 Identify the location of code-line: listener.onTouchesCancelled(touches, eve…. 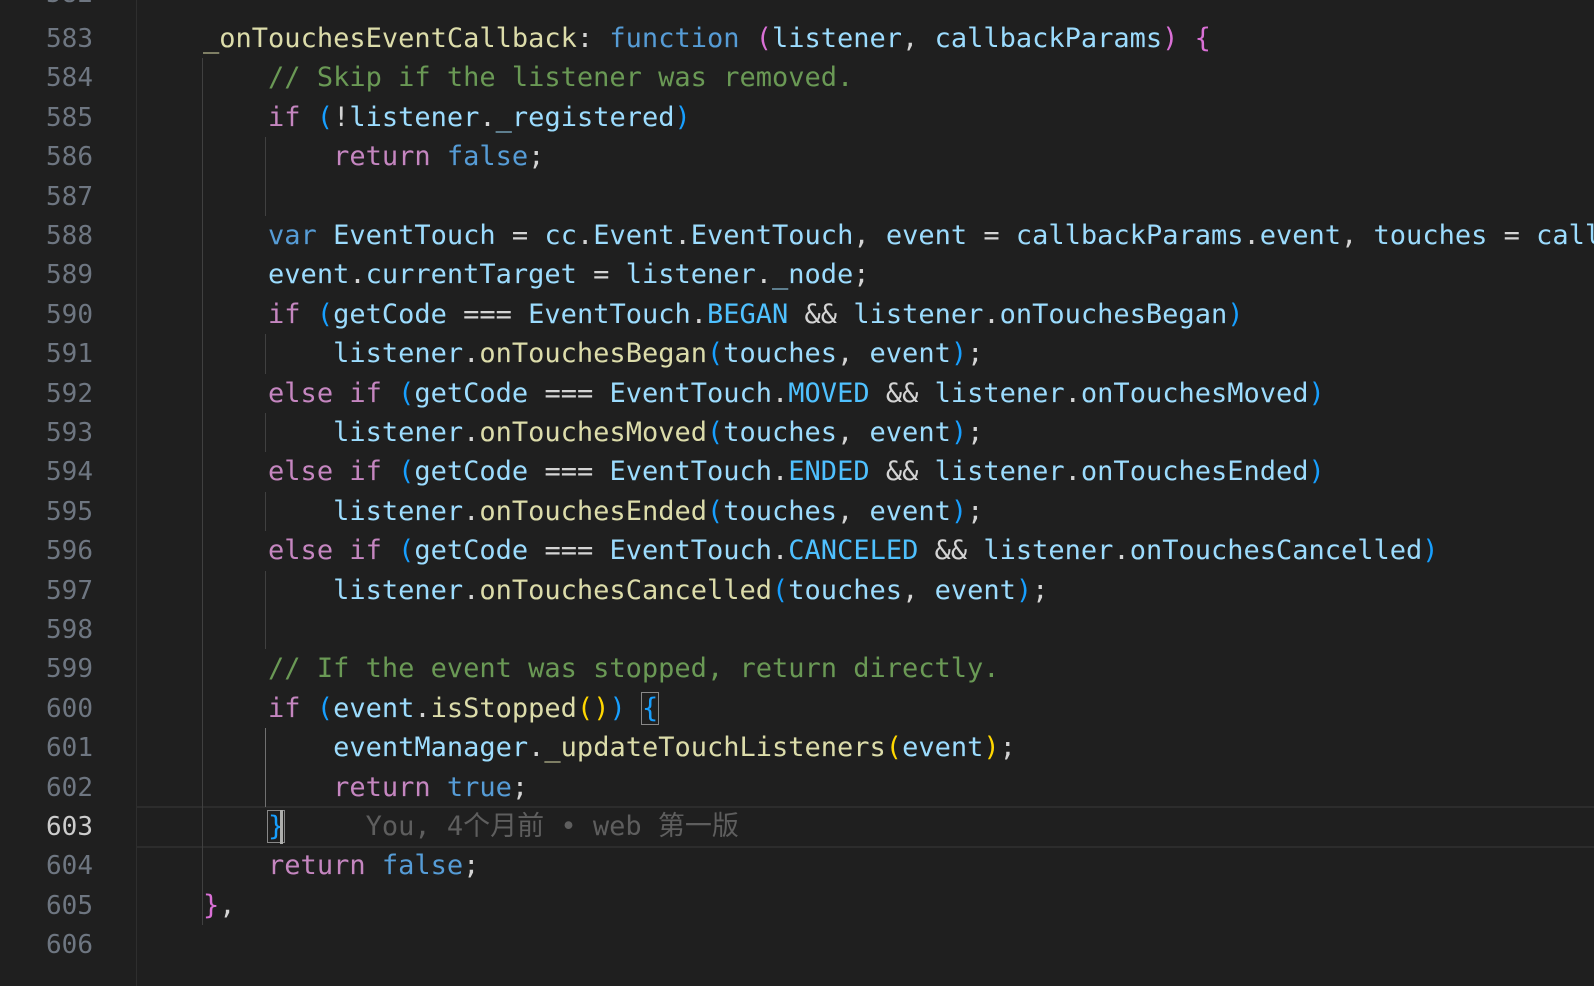
(593, 591).